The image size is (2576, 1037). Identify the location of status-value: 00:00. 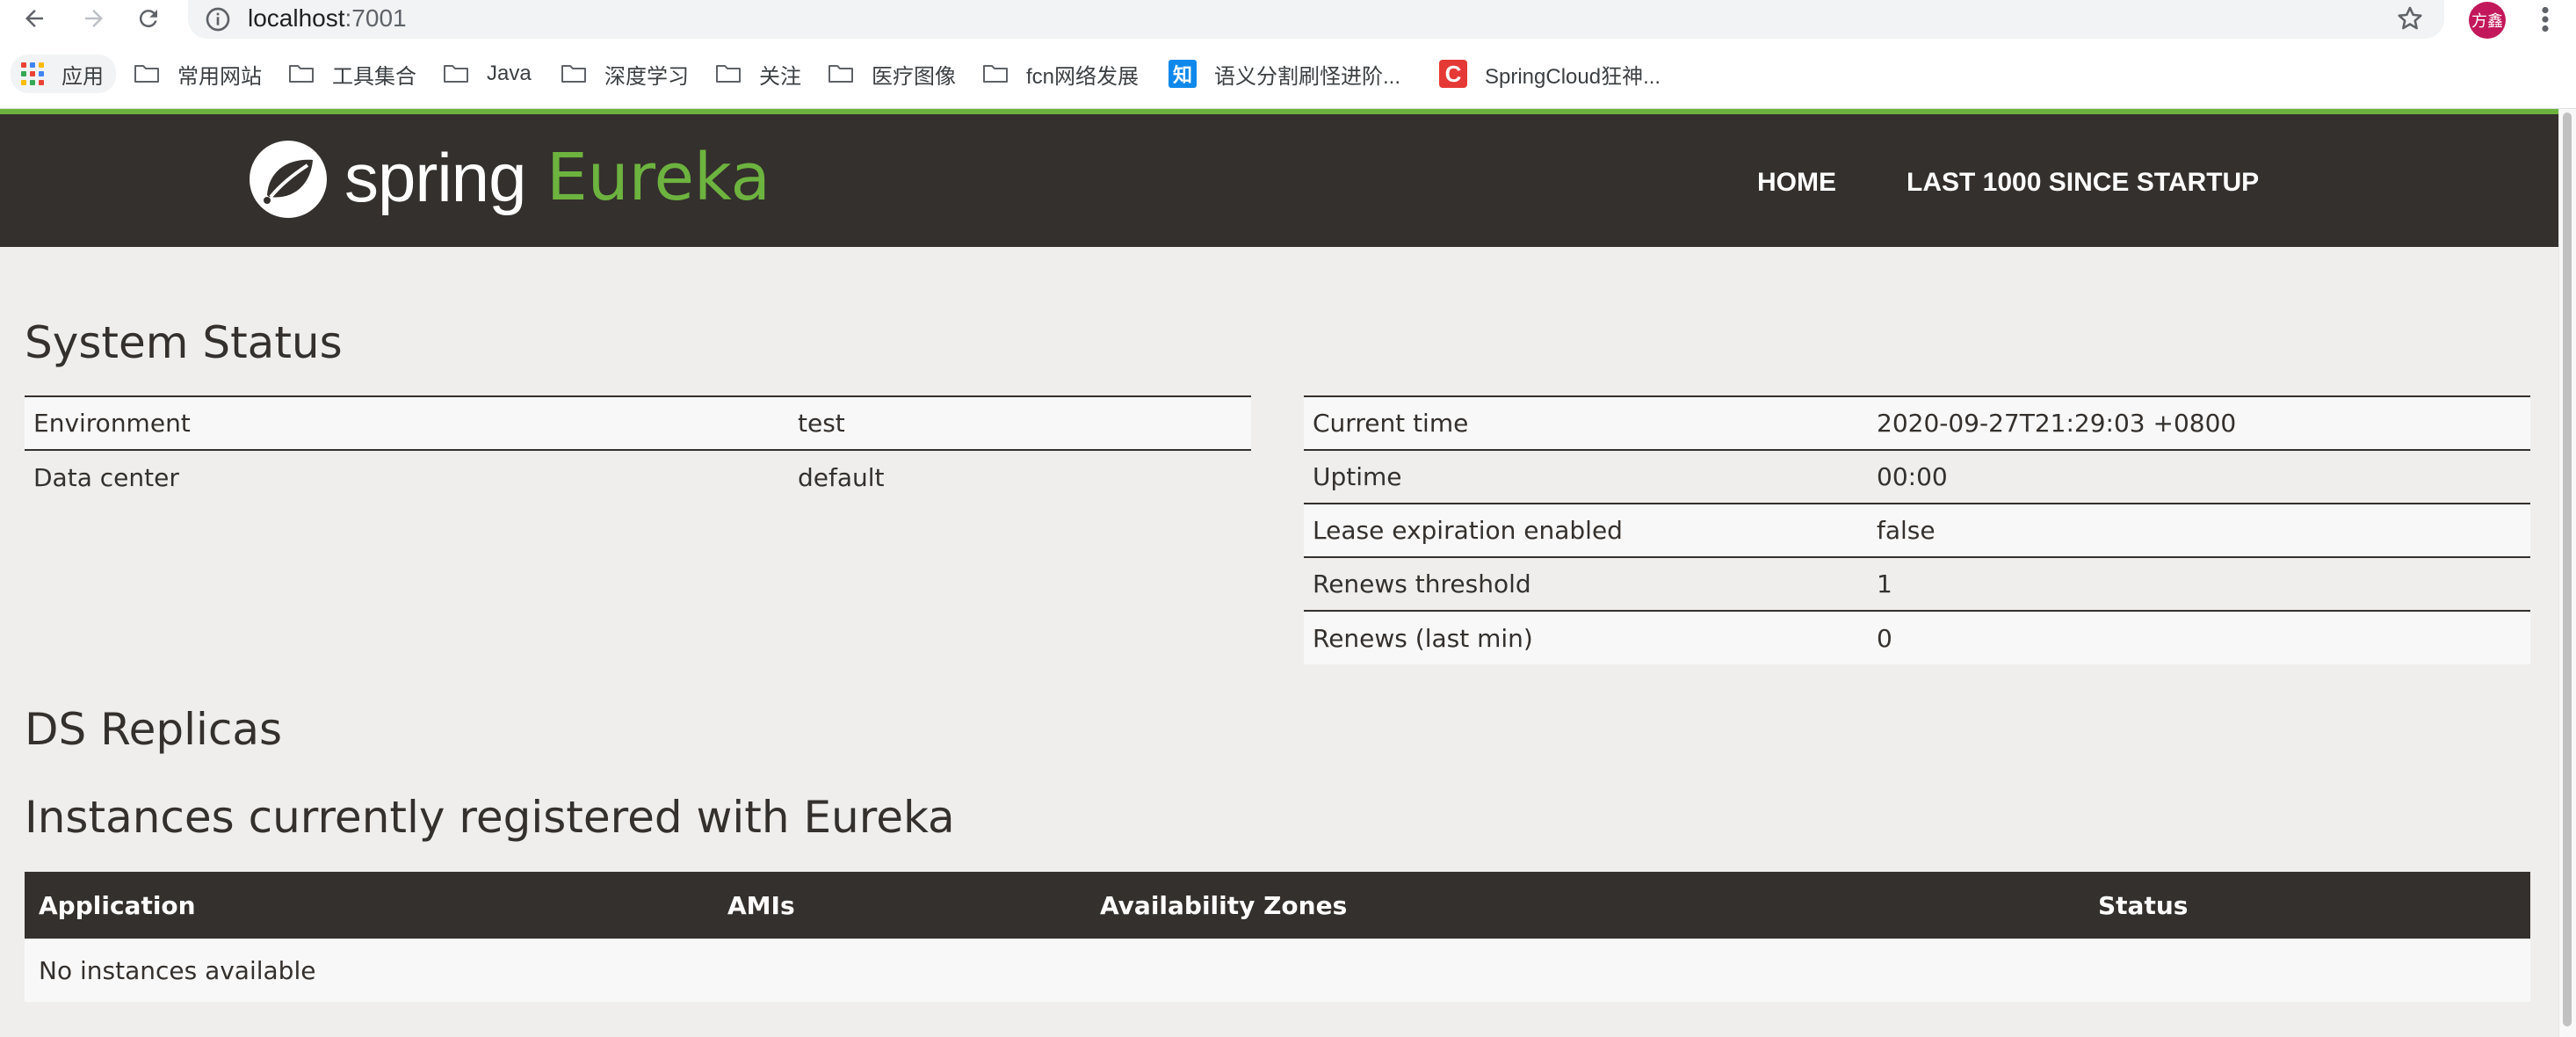
(2199, 476).